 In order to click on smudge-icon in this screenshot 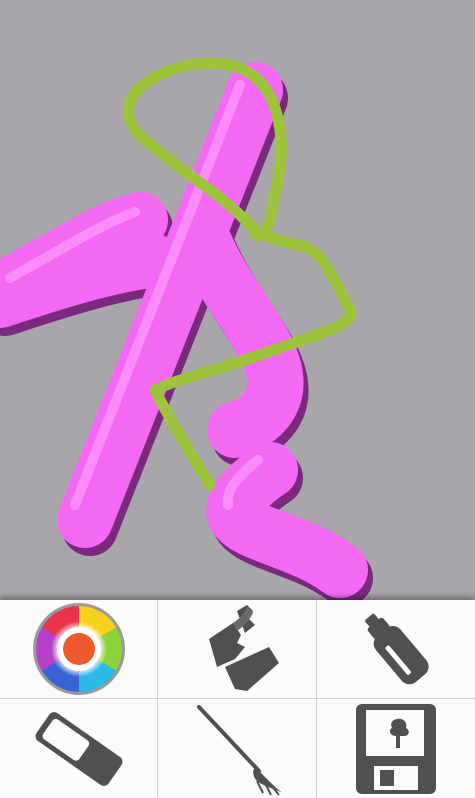, I will do `click(244, 648)`.